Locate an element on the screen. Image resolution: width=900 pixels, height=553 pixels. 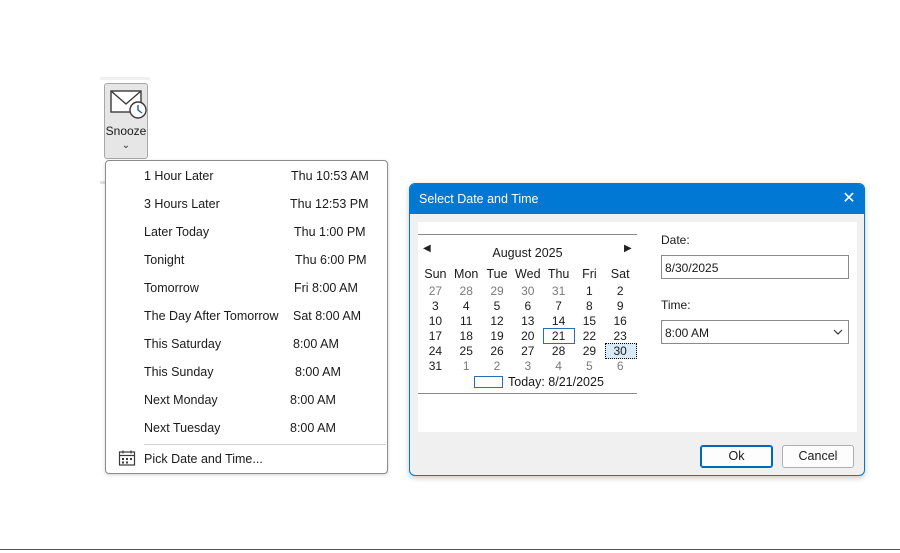
menu-item-label: This Sunday is located at coordinates (179, 372).